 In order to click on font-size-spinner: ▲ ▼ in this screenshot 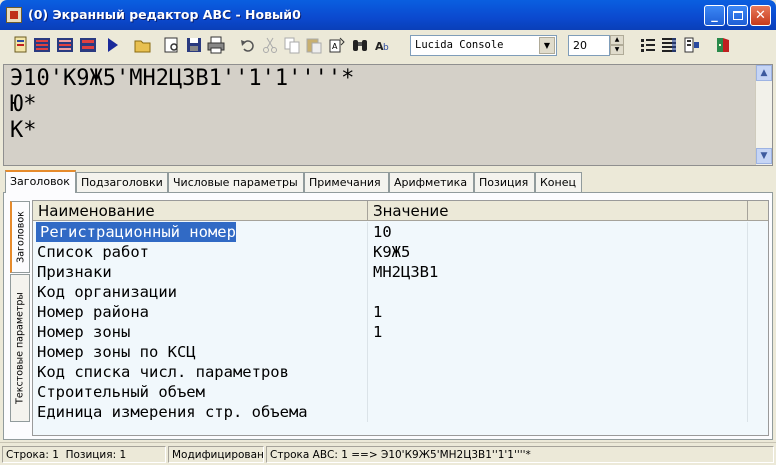, I will do `click(617, 45)`.